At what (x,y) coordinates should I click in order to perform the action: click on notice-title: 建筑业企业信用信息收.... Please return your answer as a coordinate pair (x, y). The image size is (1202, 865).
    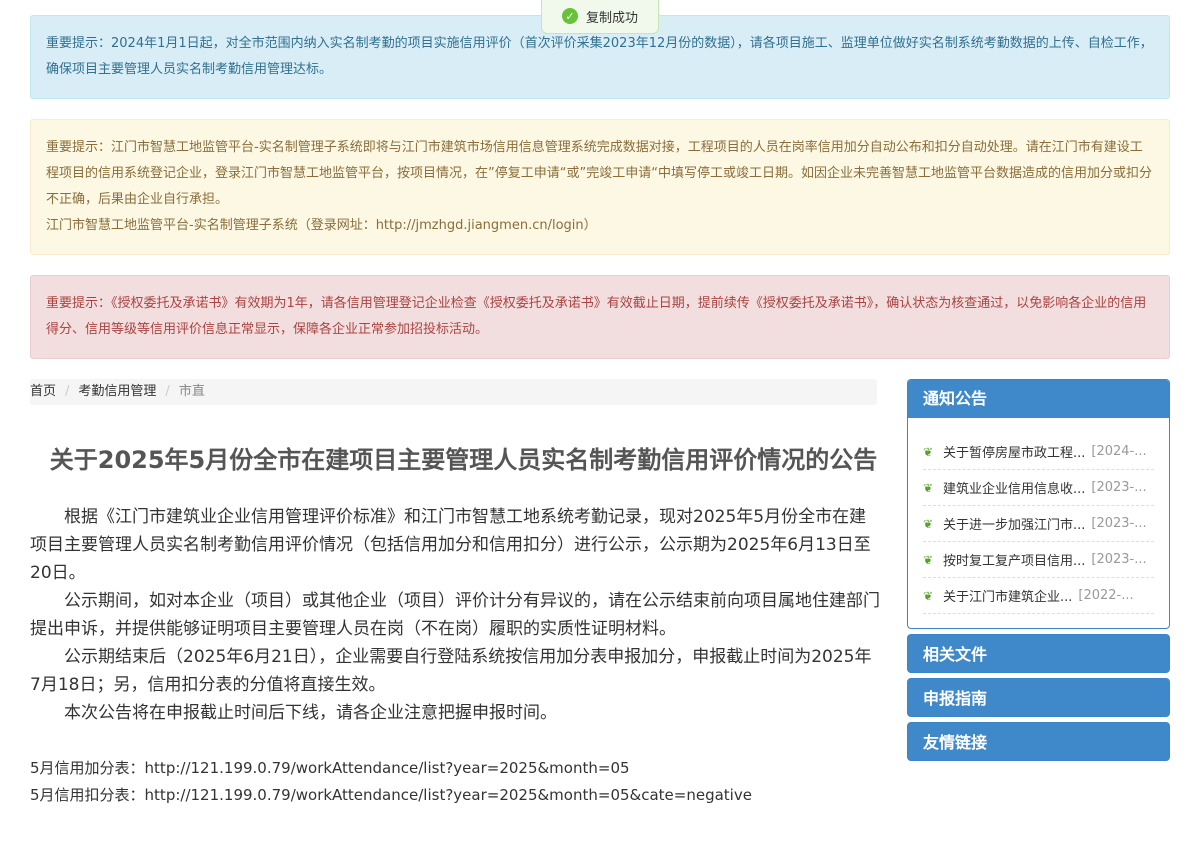
    Looking at the image, I should click on (1014, 487).